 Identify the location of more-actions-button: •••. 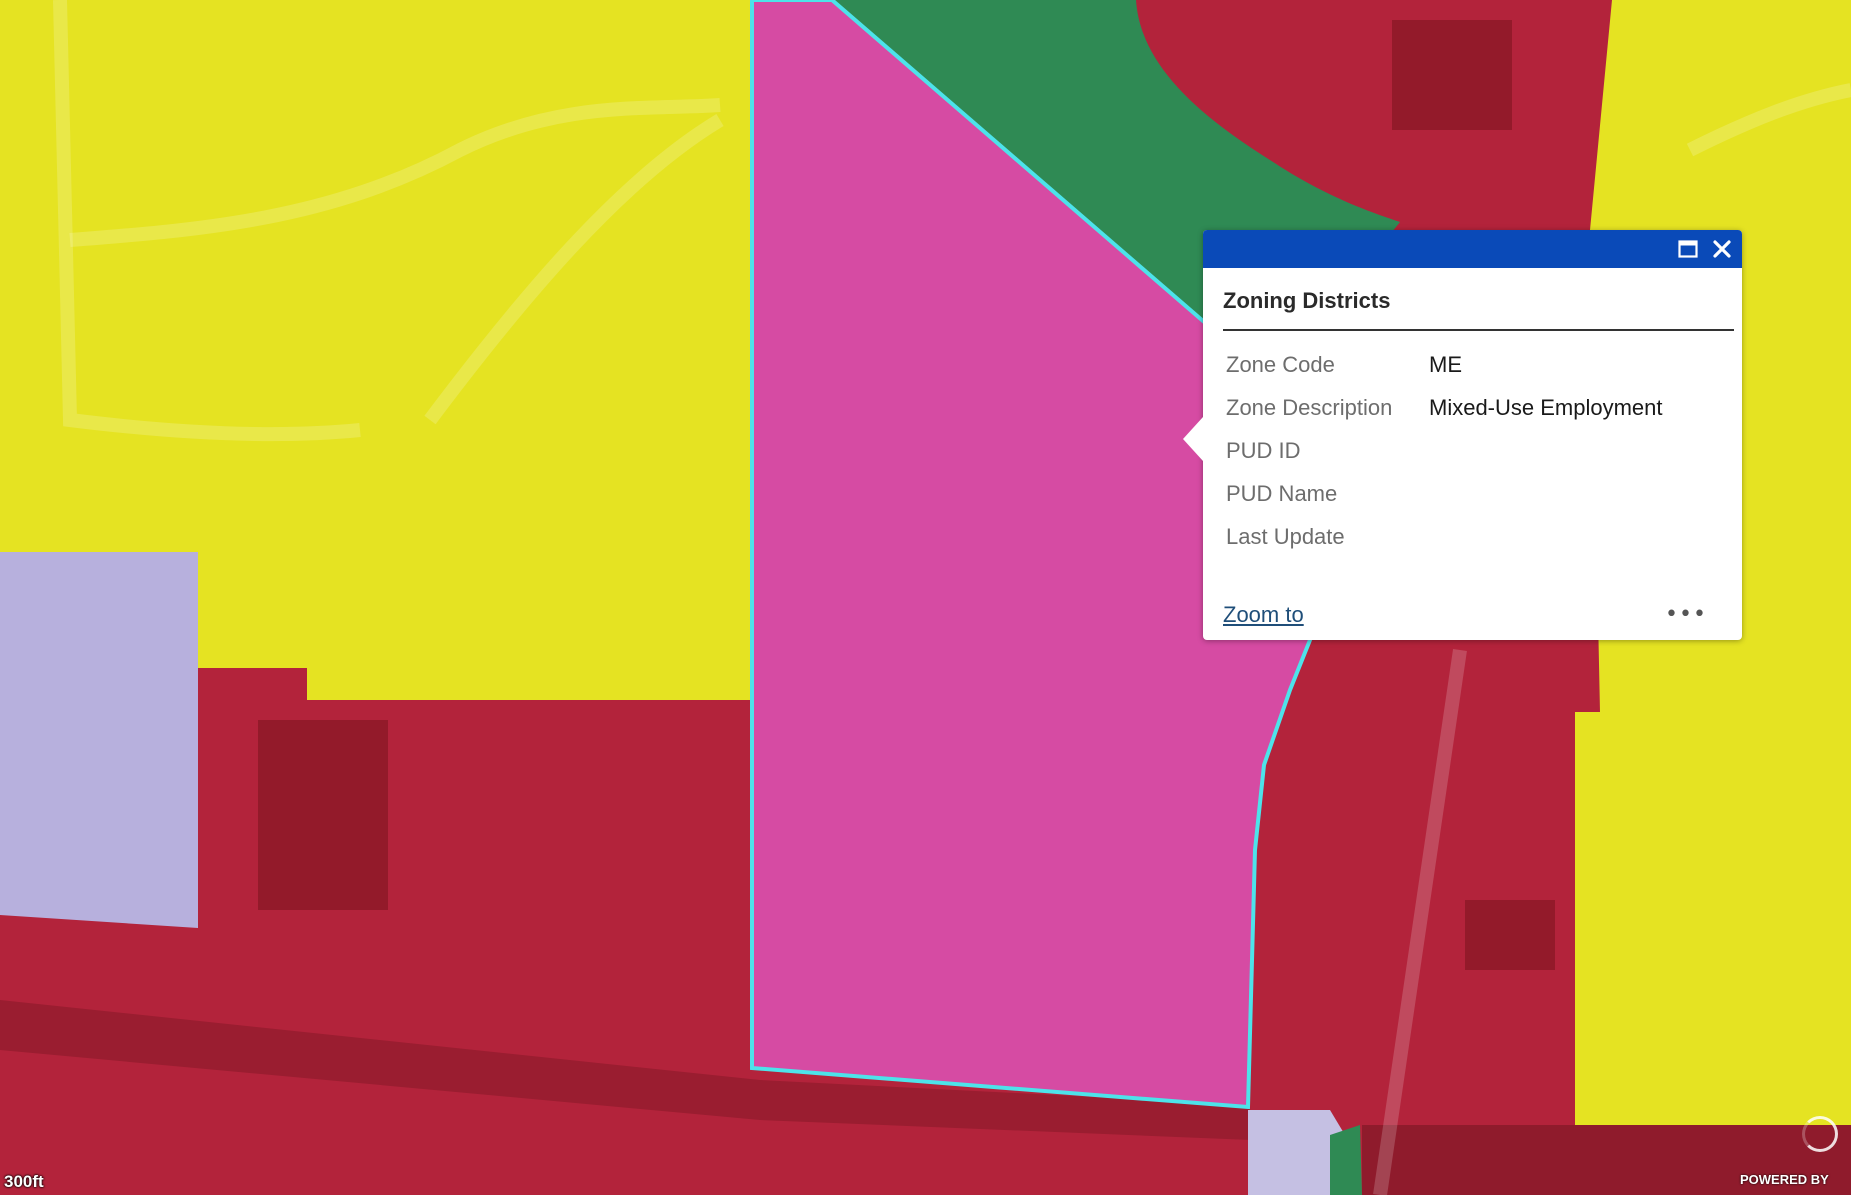
(1686, 614).